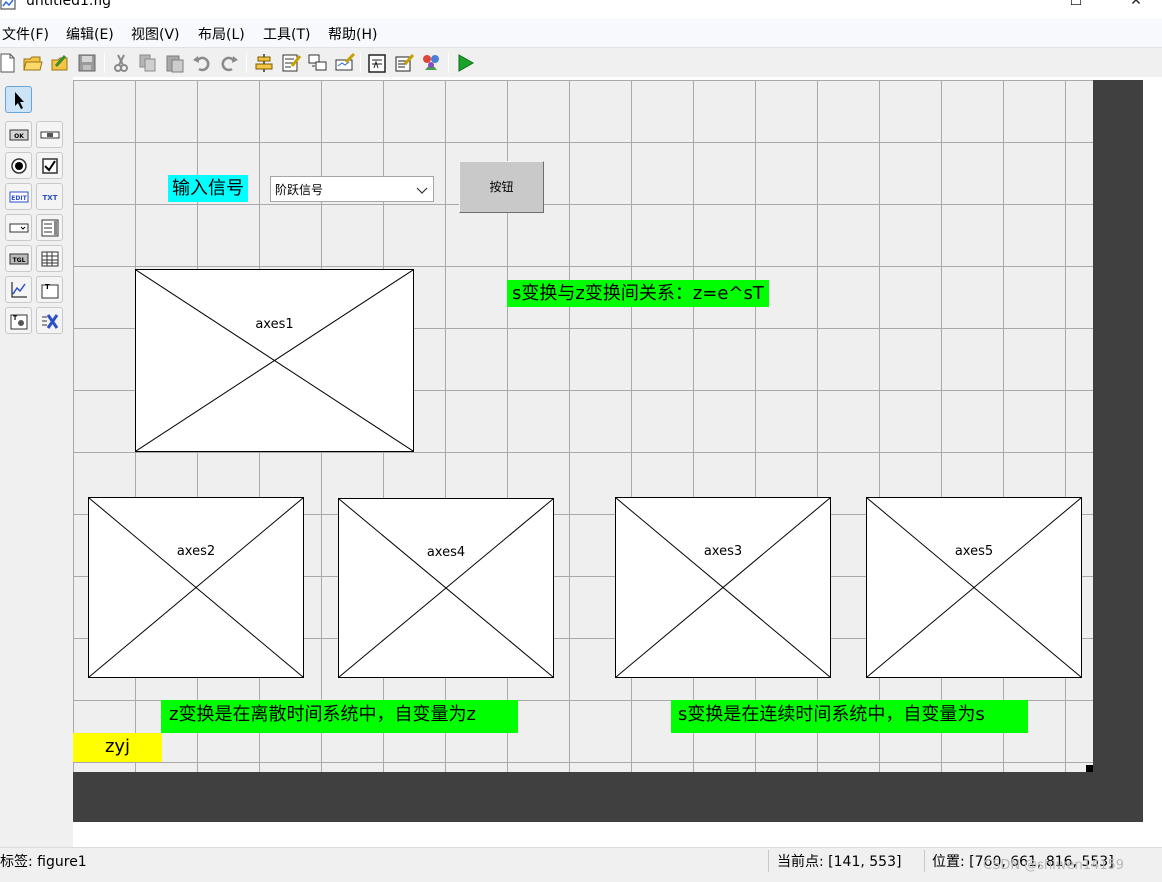 The height and width of the screenshot is (882, 1162). I want to click on menu-tools: 工具(T), so click(286, 34).